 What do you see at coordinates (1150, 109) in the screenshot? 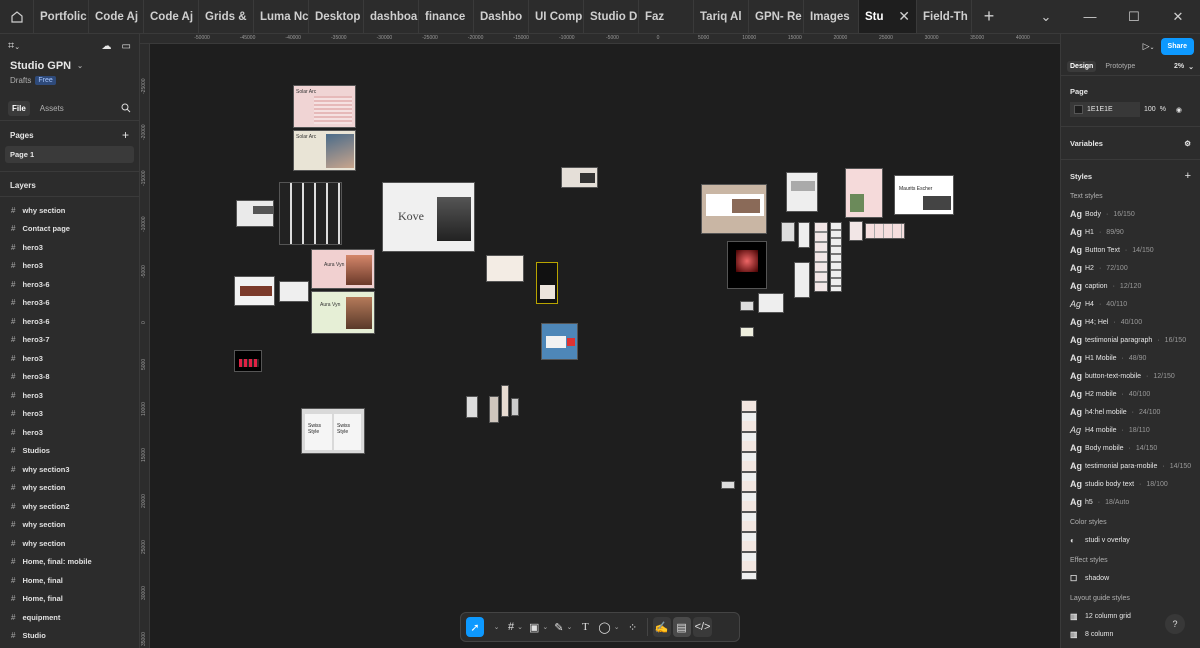
I see `page-opacity: 100` at bounding box center [1150, 109].